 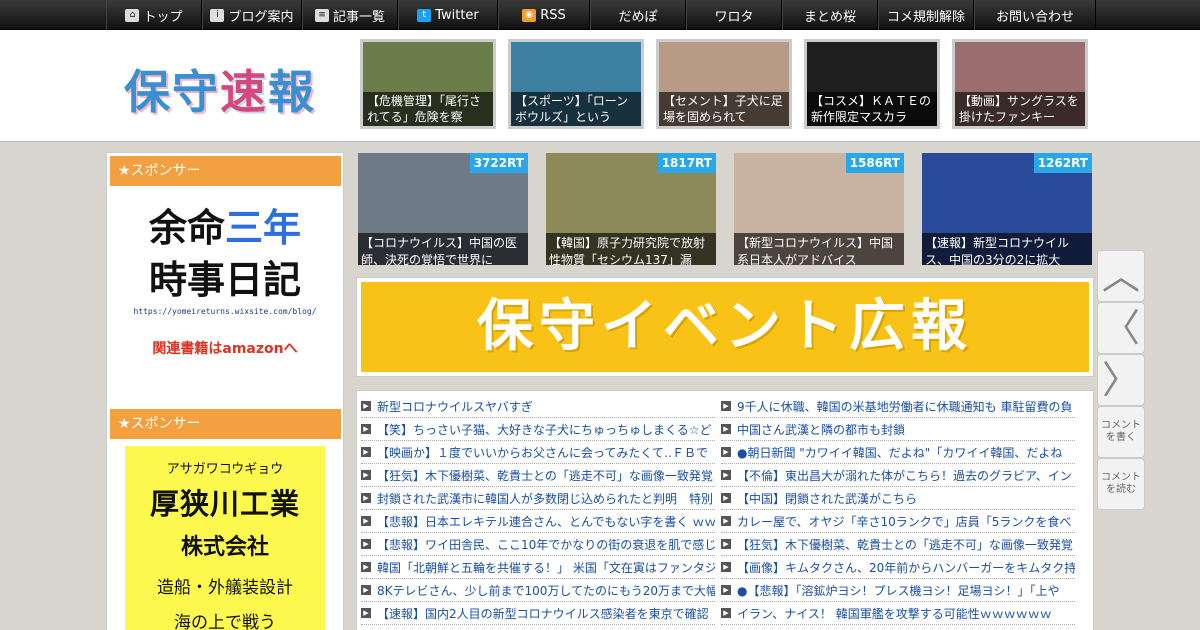 I want to click on nav-item-2: ≡ 記事一覧, so click(x=350, y=15).